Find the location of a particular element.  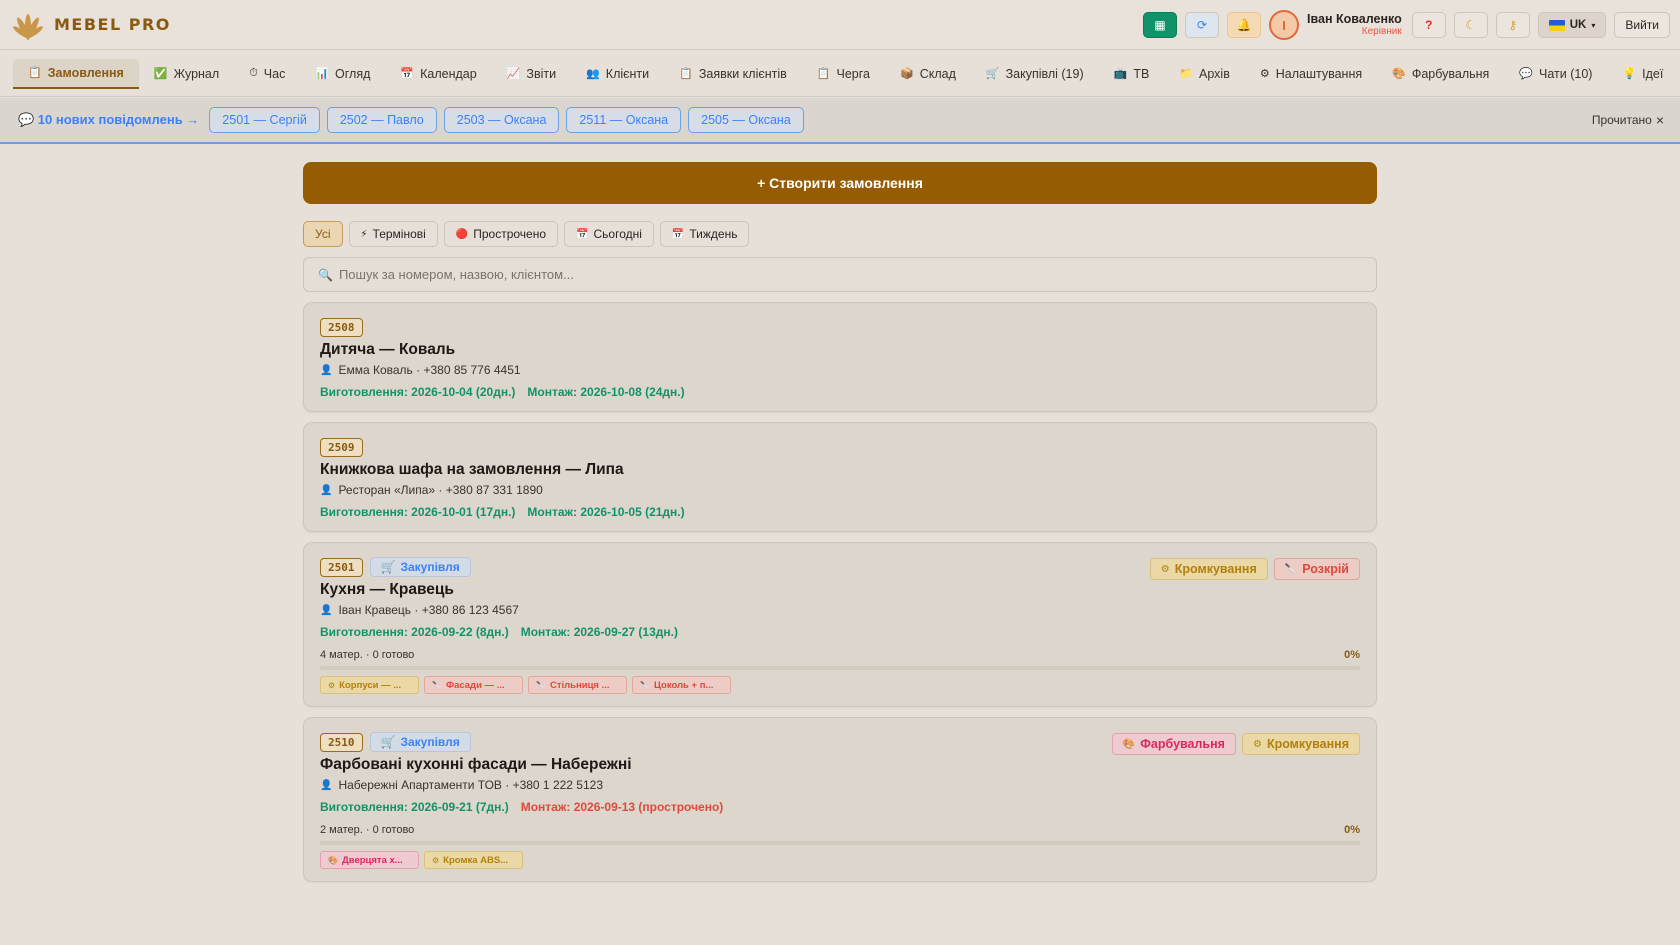

notifications-button: 🔔 is located at coordinates (1244, 25).